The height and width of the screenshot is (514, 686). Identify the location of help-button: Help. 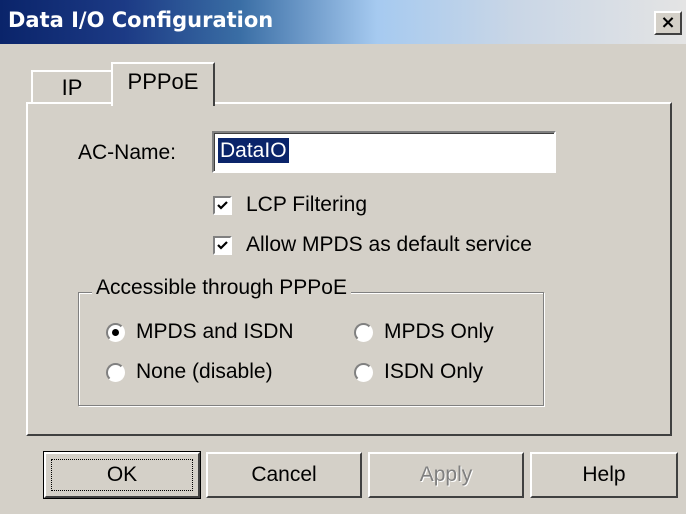
(604, 475).